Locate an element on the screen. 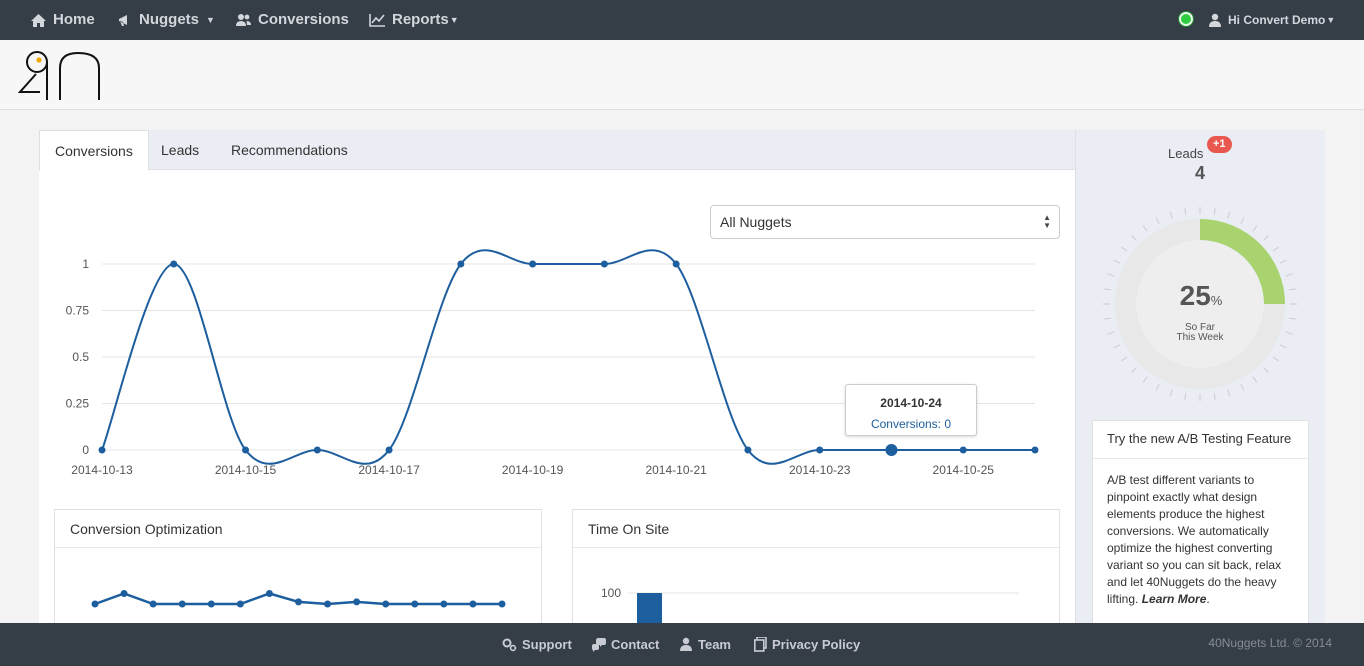 The width and height of the screenshot is (1364, 666). status-indicator is located at coordinates (1186, 19).